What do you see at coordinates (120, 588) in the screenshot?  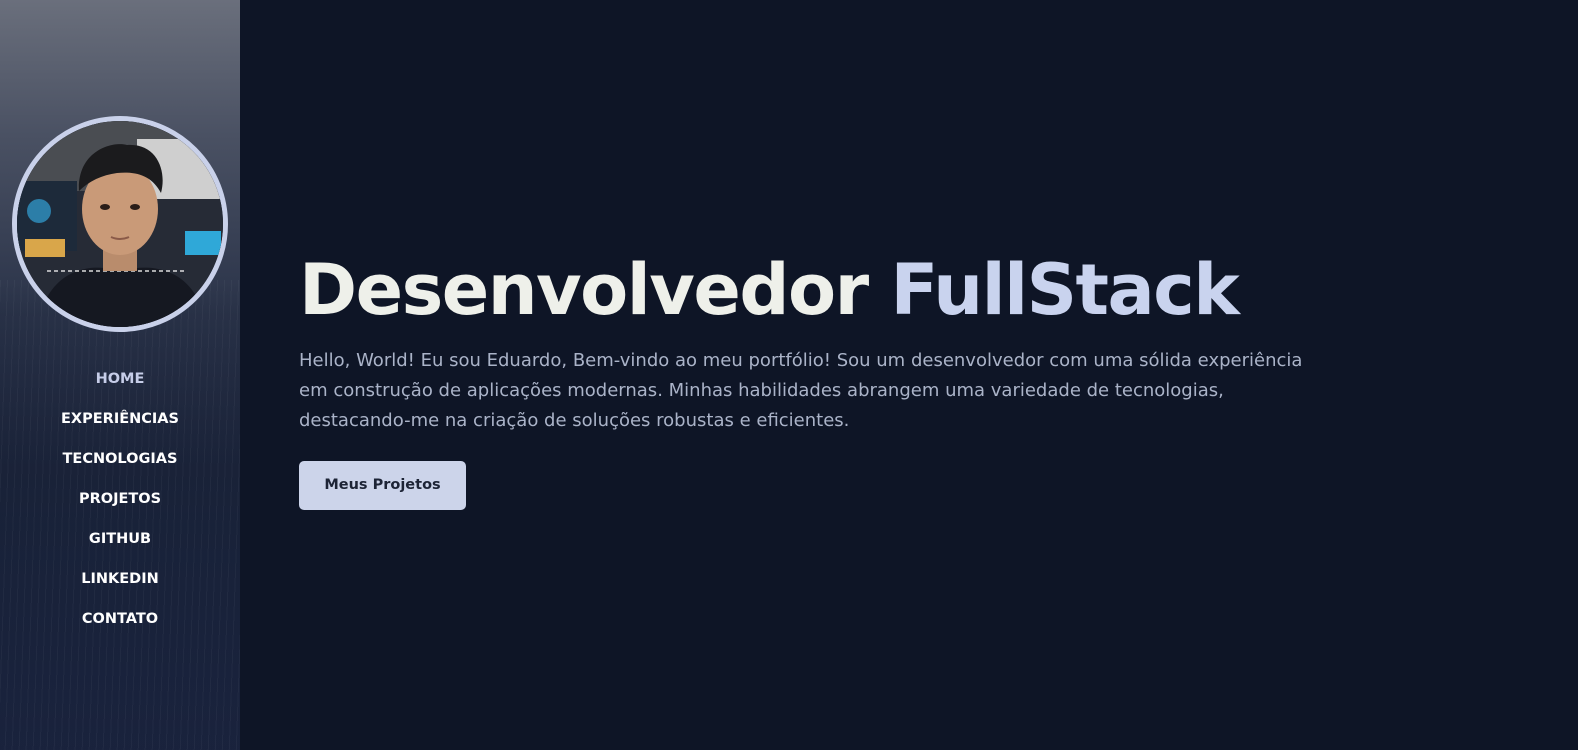 I see `nav-item-linkedin: LINKEDIN` at bounding box center [120, 588].